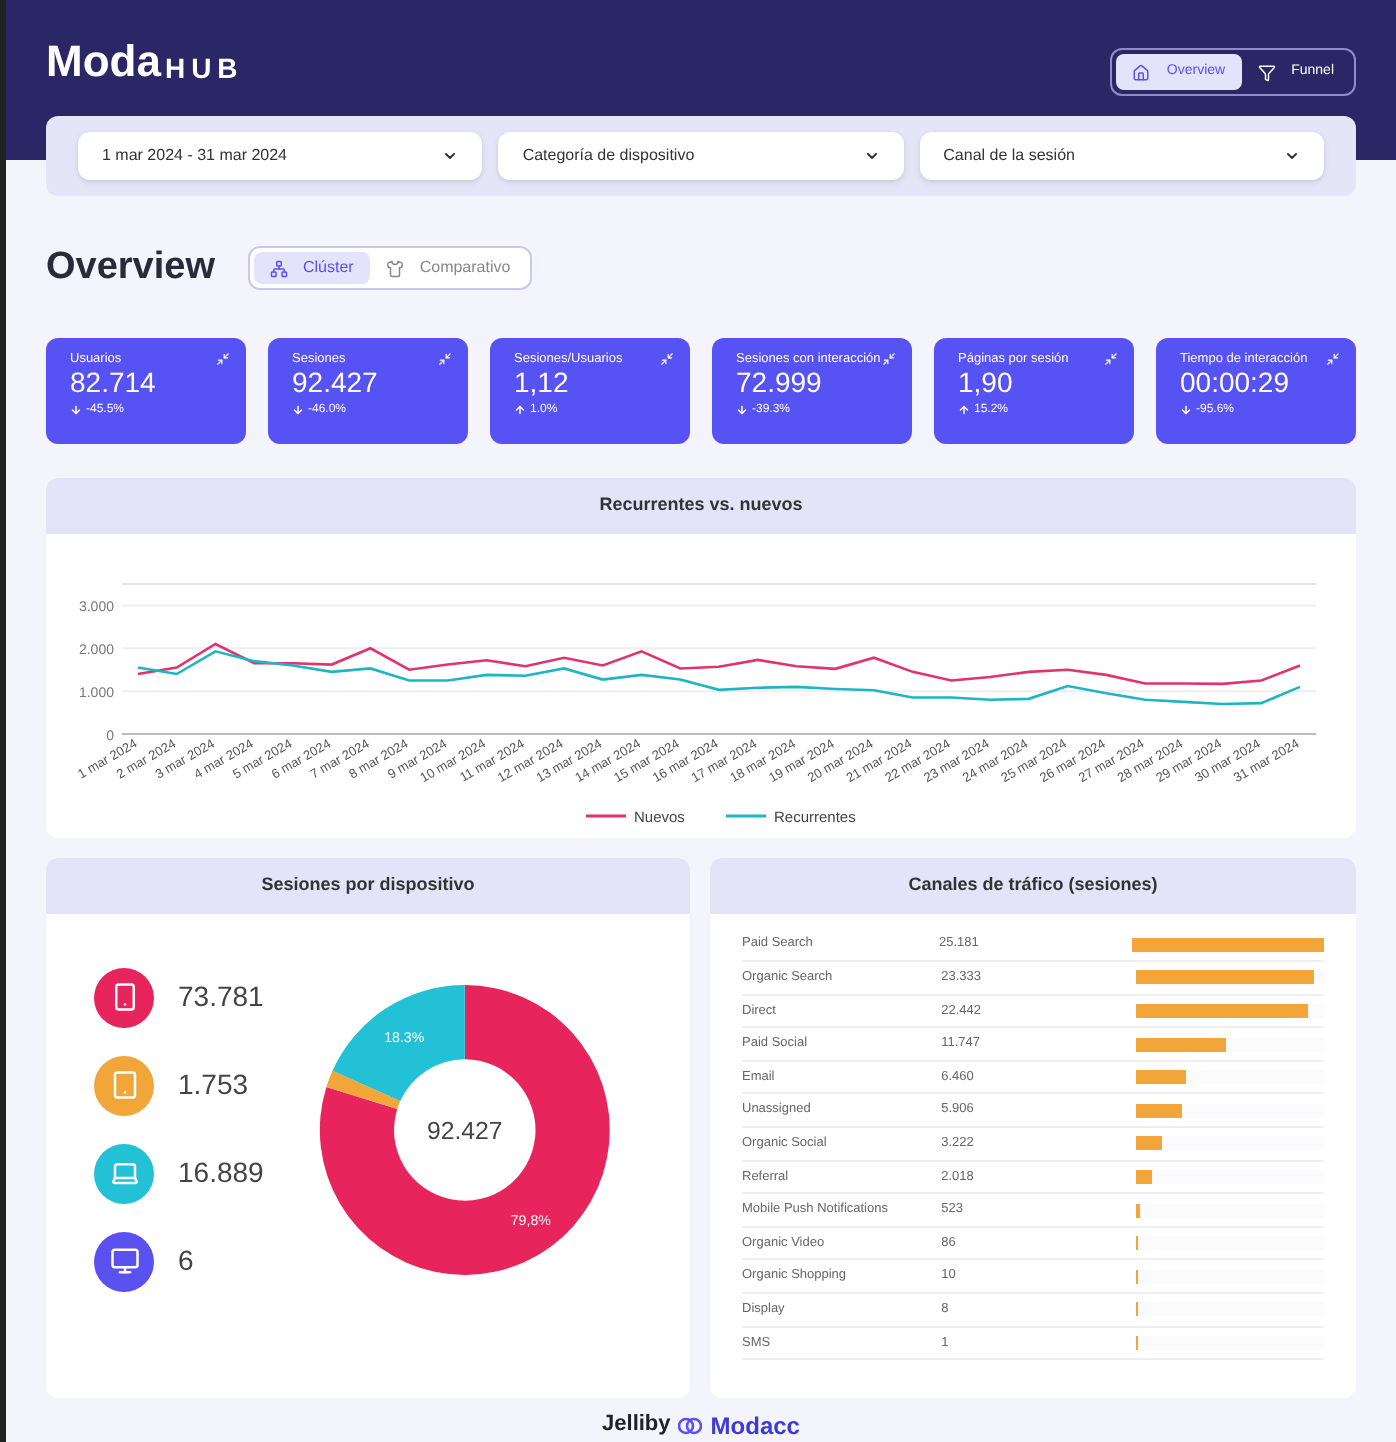  Describe the element at coordinates (124, 997) in the screenshot. I see `phone-icon` at that location.